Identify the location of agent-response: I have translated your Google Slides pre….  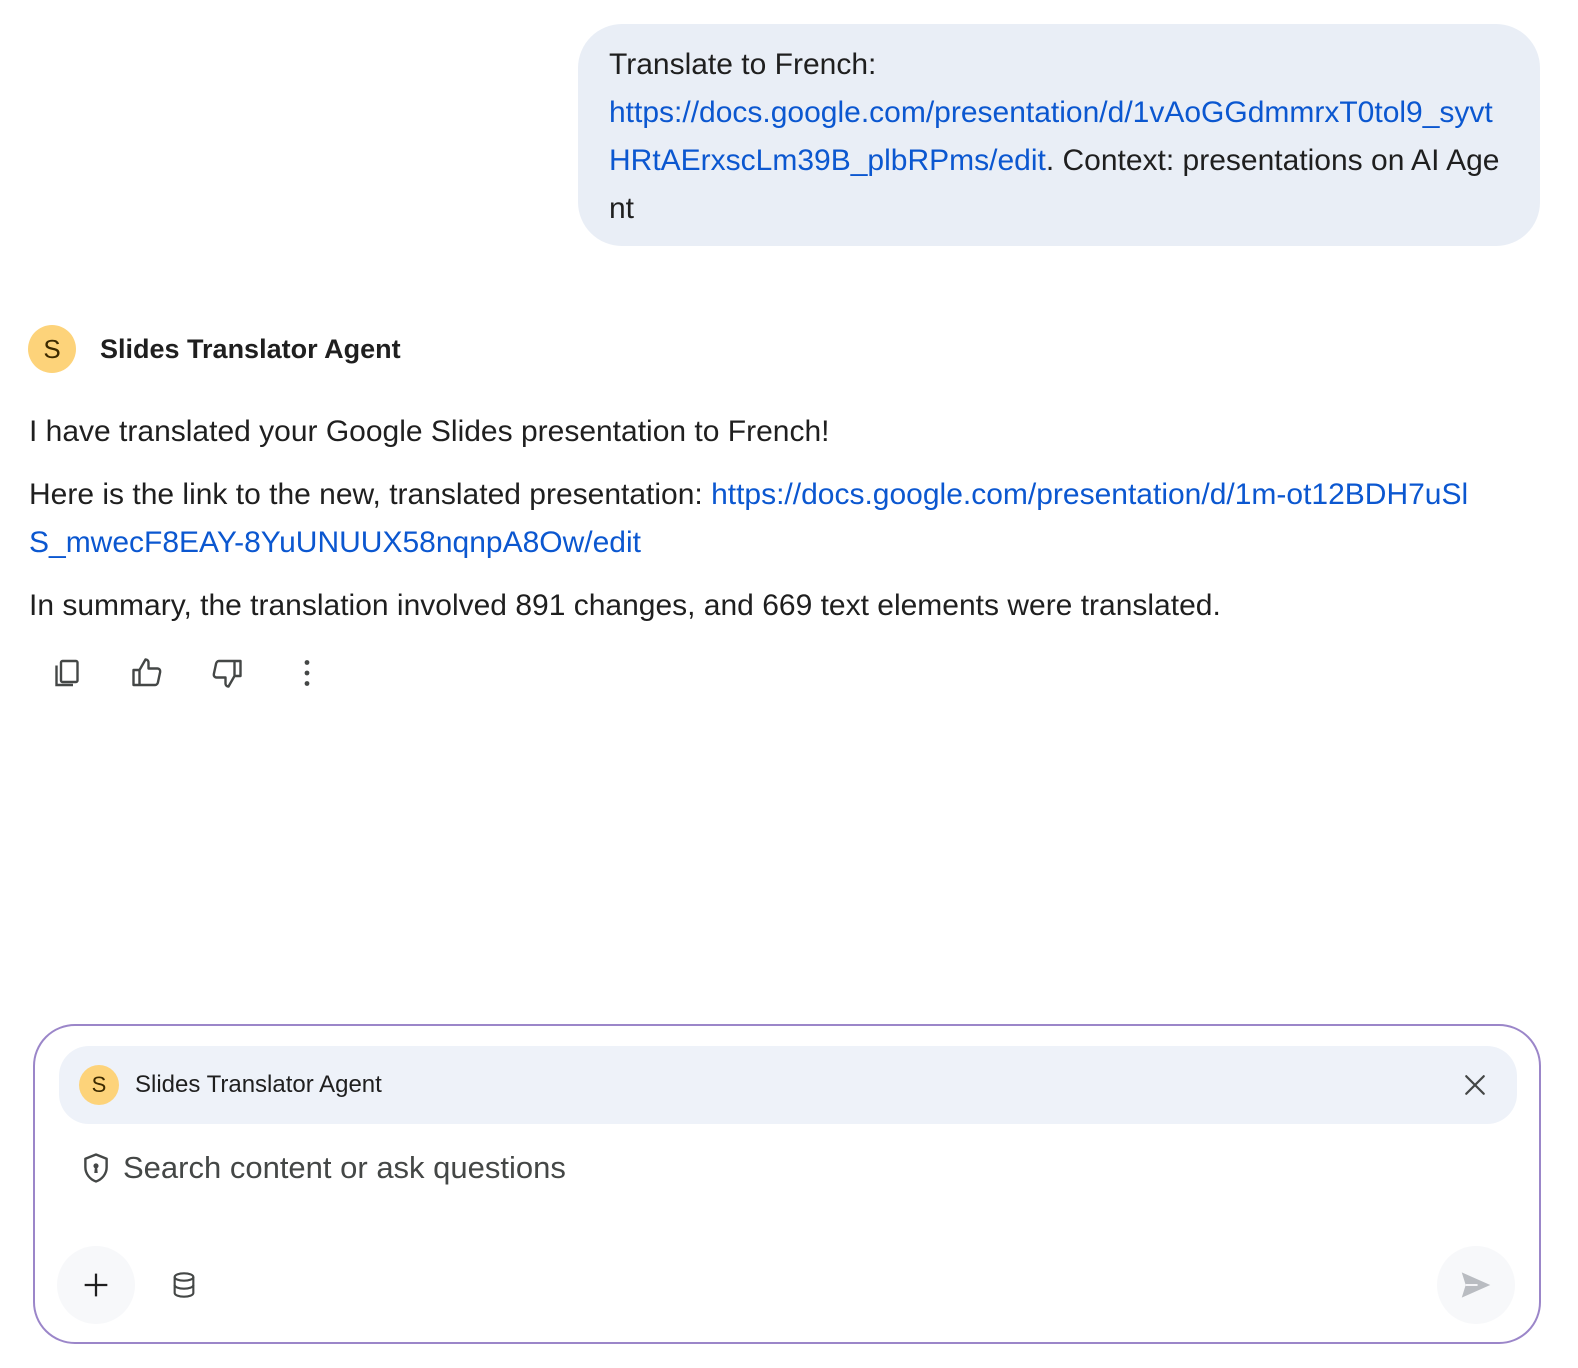
(749, 519).